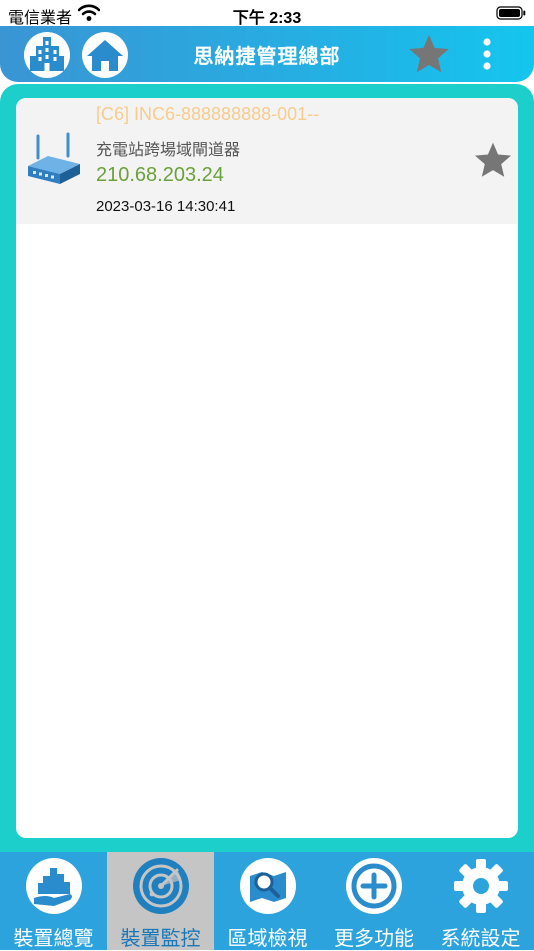 The width and height of the screenshot is (534, 951). I want to click on device-ip: 210.68.203.24, so click(160, 175).